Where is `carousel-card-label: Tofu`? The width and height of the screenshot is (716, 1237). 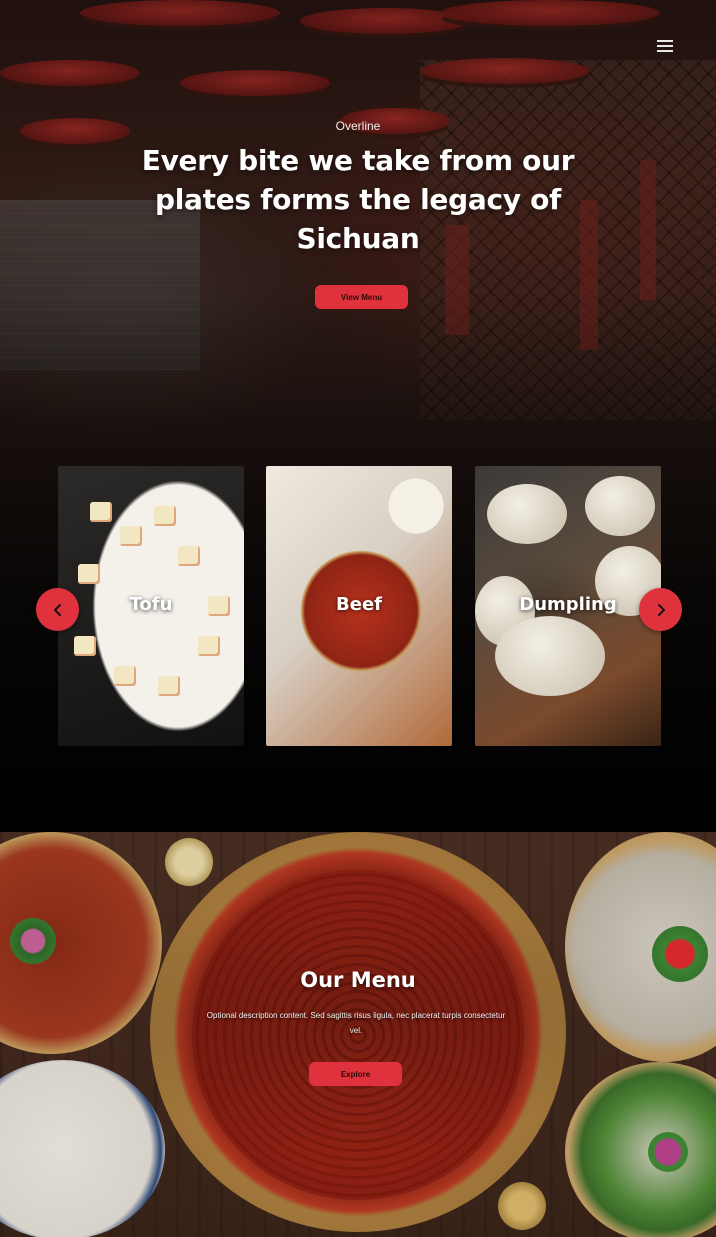
carousel-card-label: Tofu is located at coordinates (151, 604).